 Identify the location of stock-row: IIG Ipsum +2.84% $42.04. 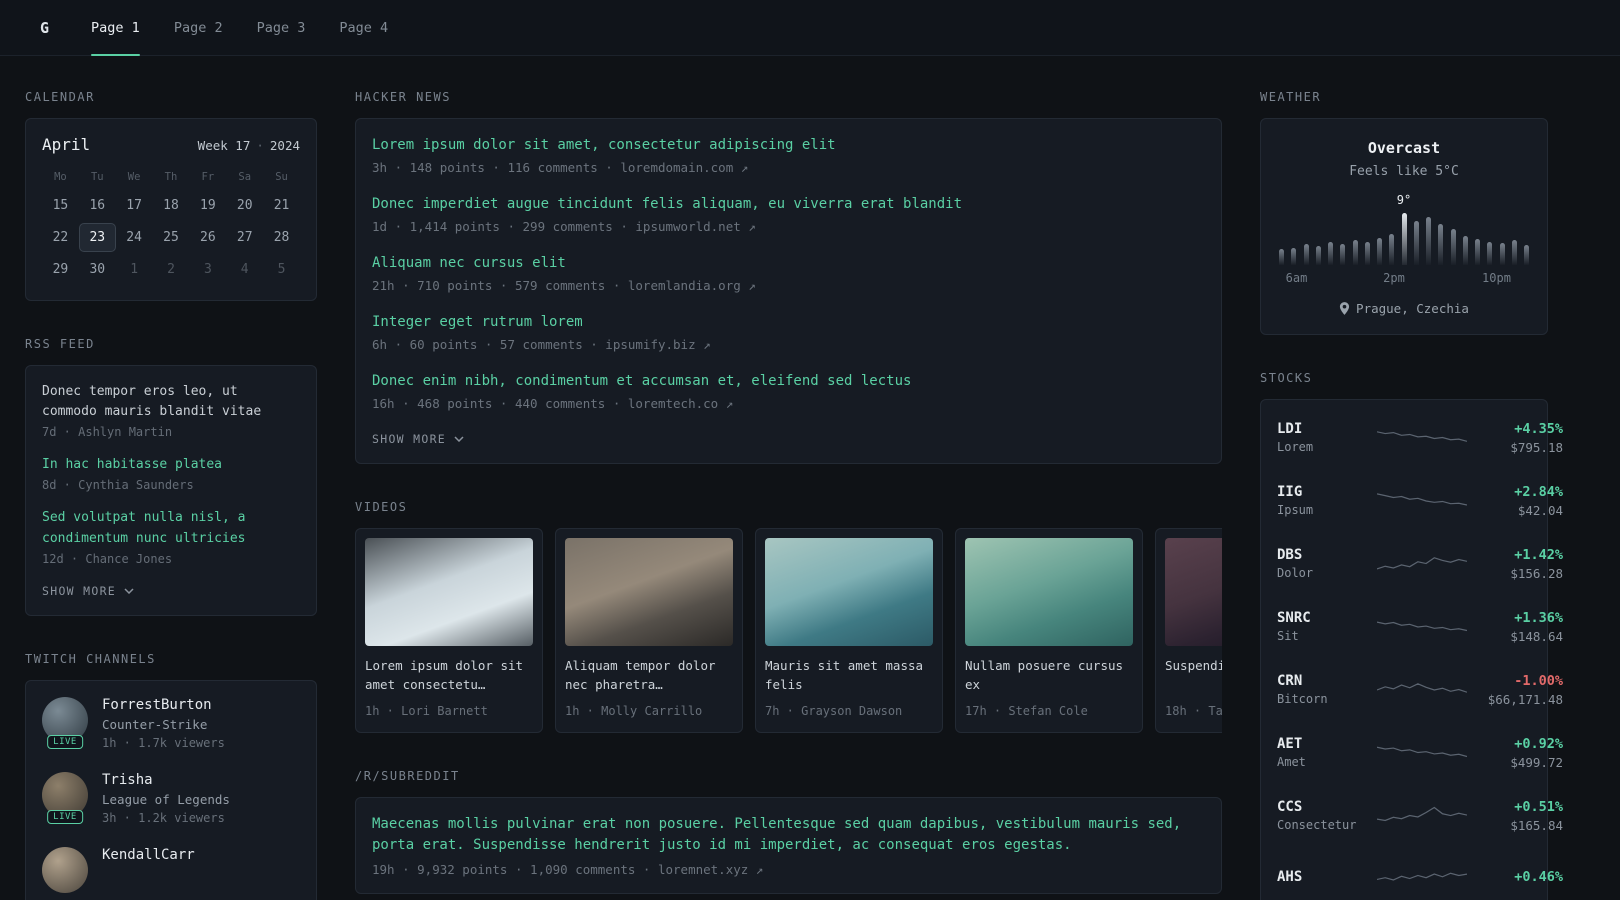
(1420, 500).